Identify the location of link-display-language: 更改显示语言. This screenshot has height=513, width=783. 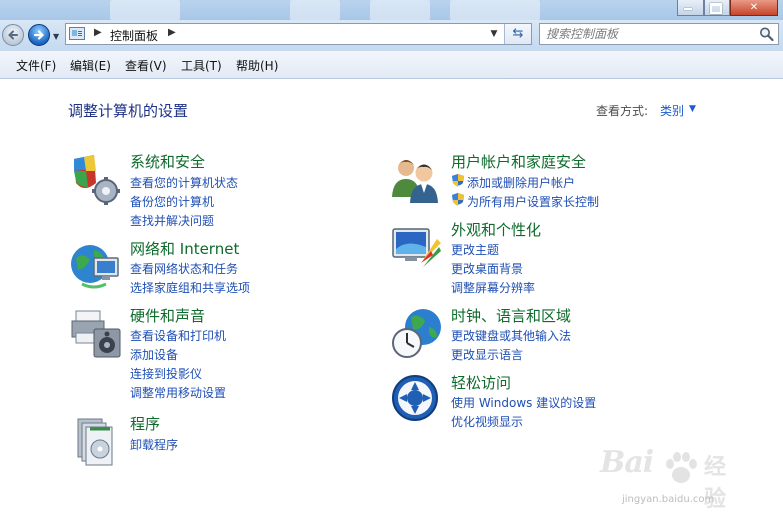
(487, 354).